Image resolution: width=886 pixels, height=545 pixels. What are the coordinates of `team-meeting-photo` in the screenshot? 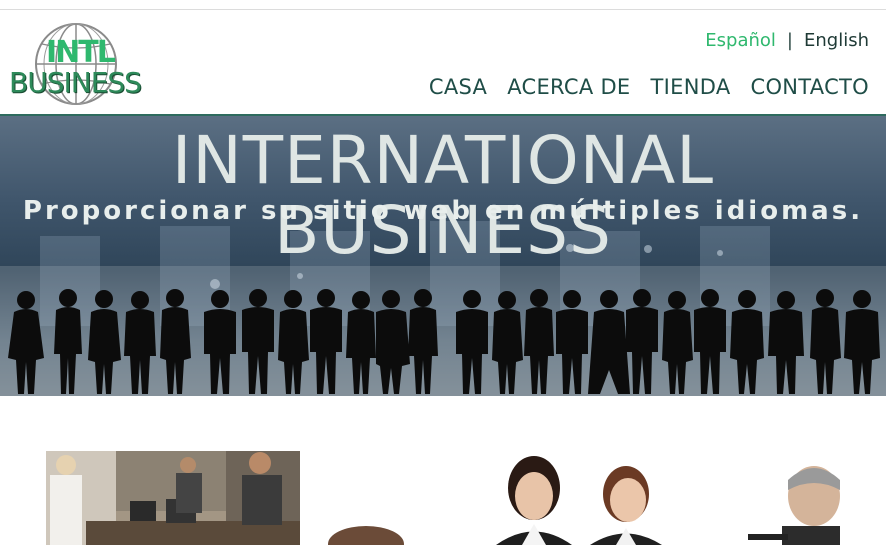 It's located at (173, 498).